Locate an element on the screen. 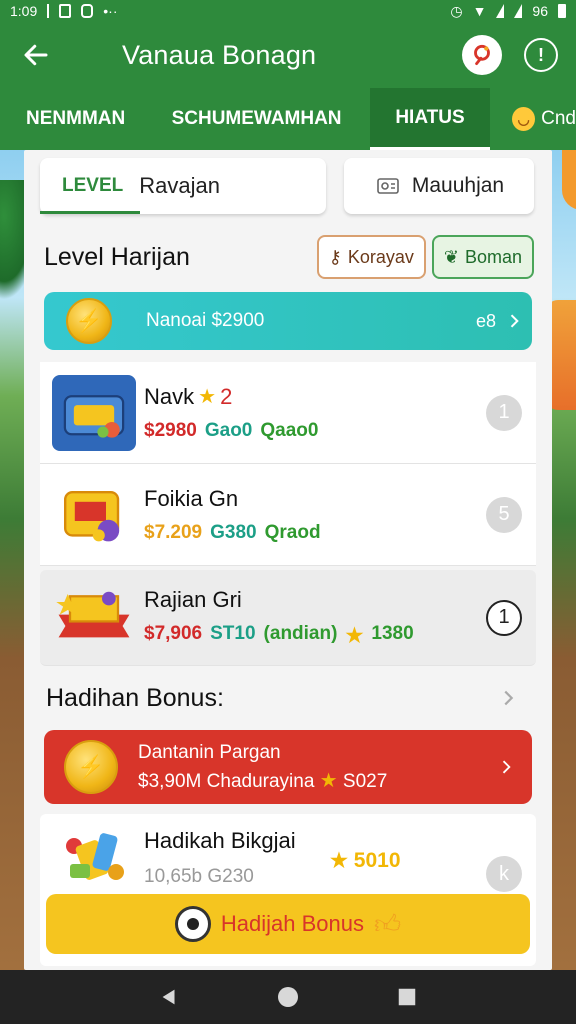 The height and width of the screenshot is (1024, 576). item-name: Rajian Gri is located at coordinates (193, 599).